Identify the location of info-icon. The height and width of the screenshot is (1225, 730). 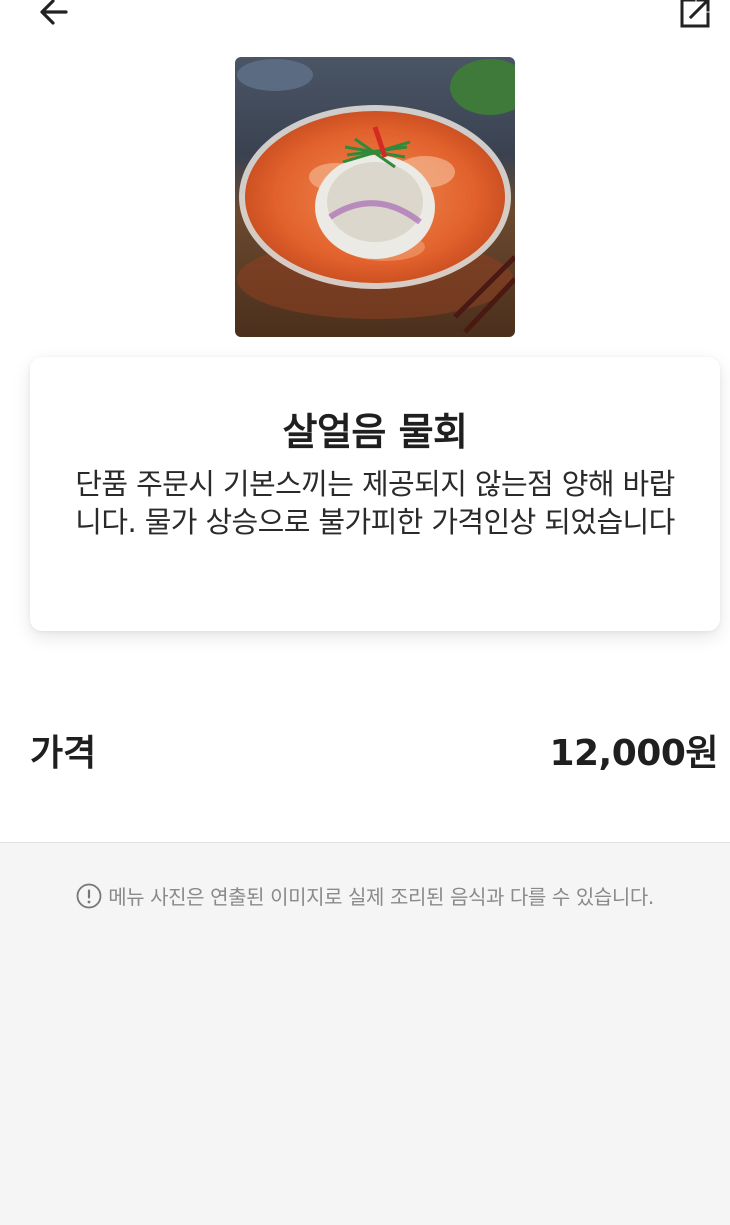
(89, 896).